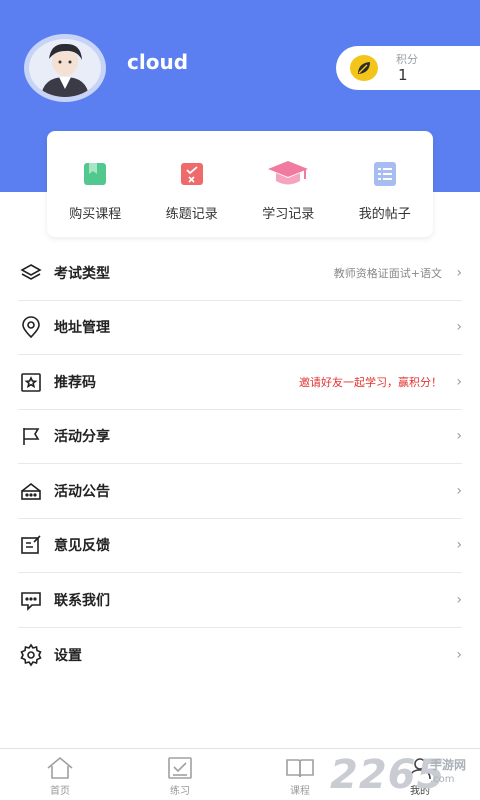 The width and height of the screenshot is (480, 800). What do you see at coordinates (240, 382) in the screenshot?
I see `menu-item-referral-code: 推荐码 邀请好友一起学习，赢积分！ ›` at bounding box center [240, 382].